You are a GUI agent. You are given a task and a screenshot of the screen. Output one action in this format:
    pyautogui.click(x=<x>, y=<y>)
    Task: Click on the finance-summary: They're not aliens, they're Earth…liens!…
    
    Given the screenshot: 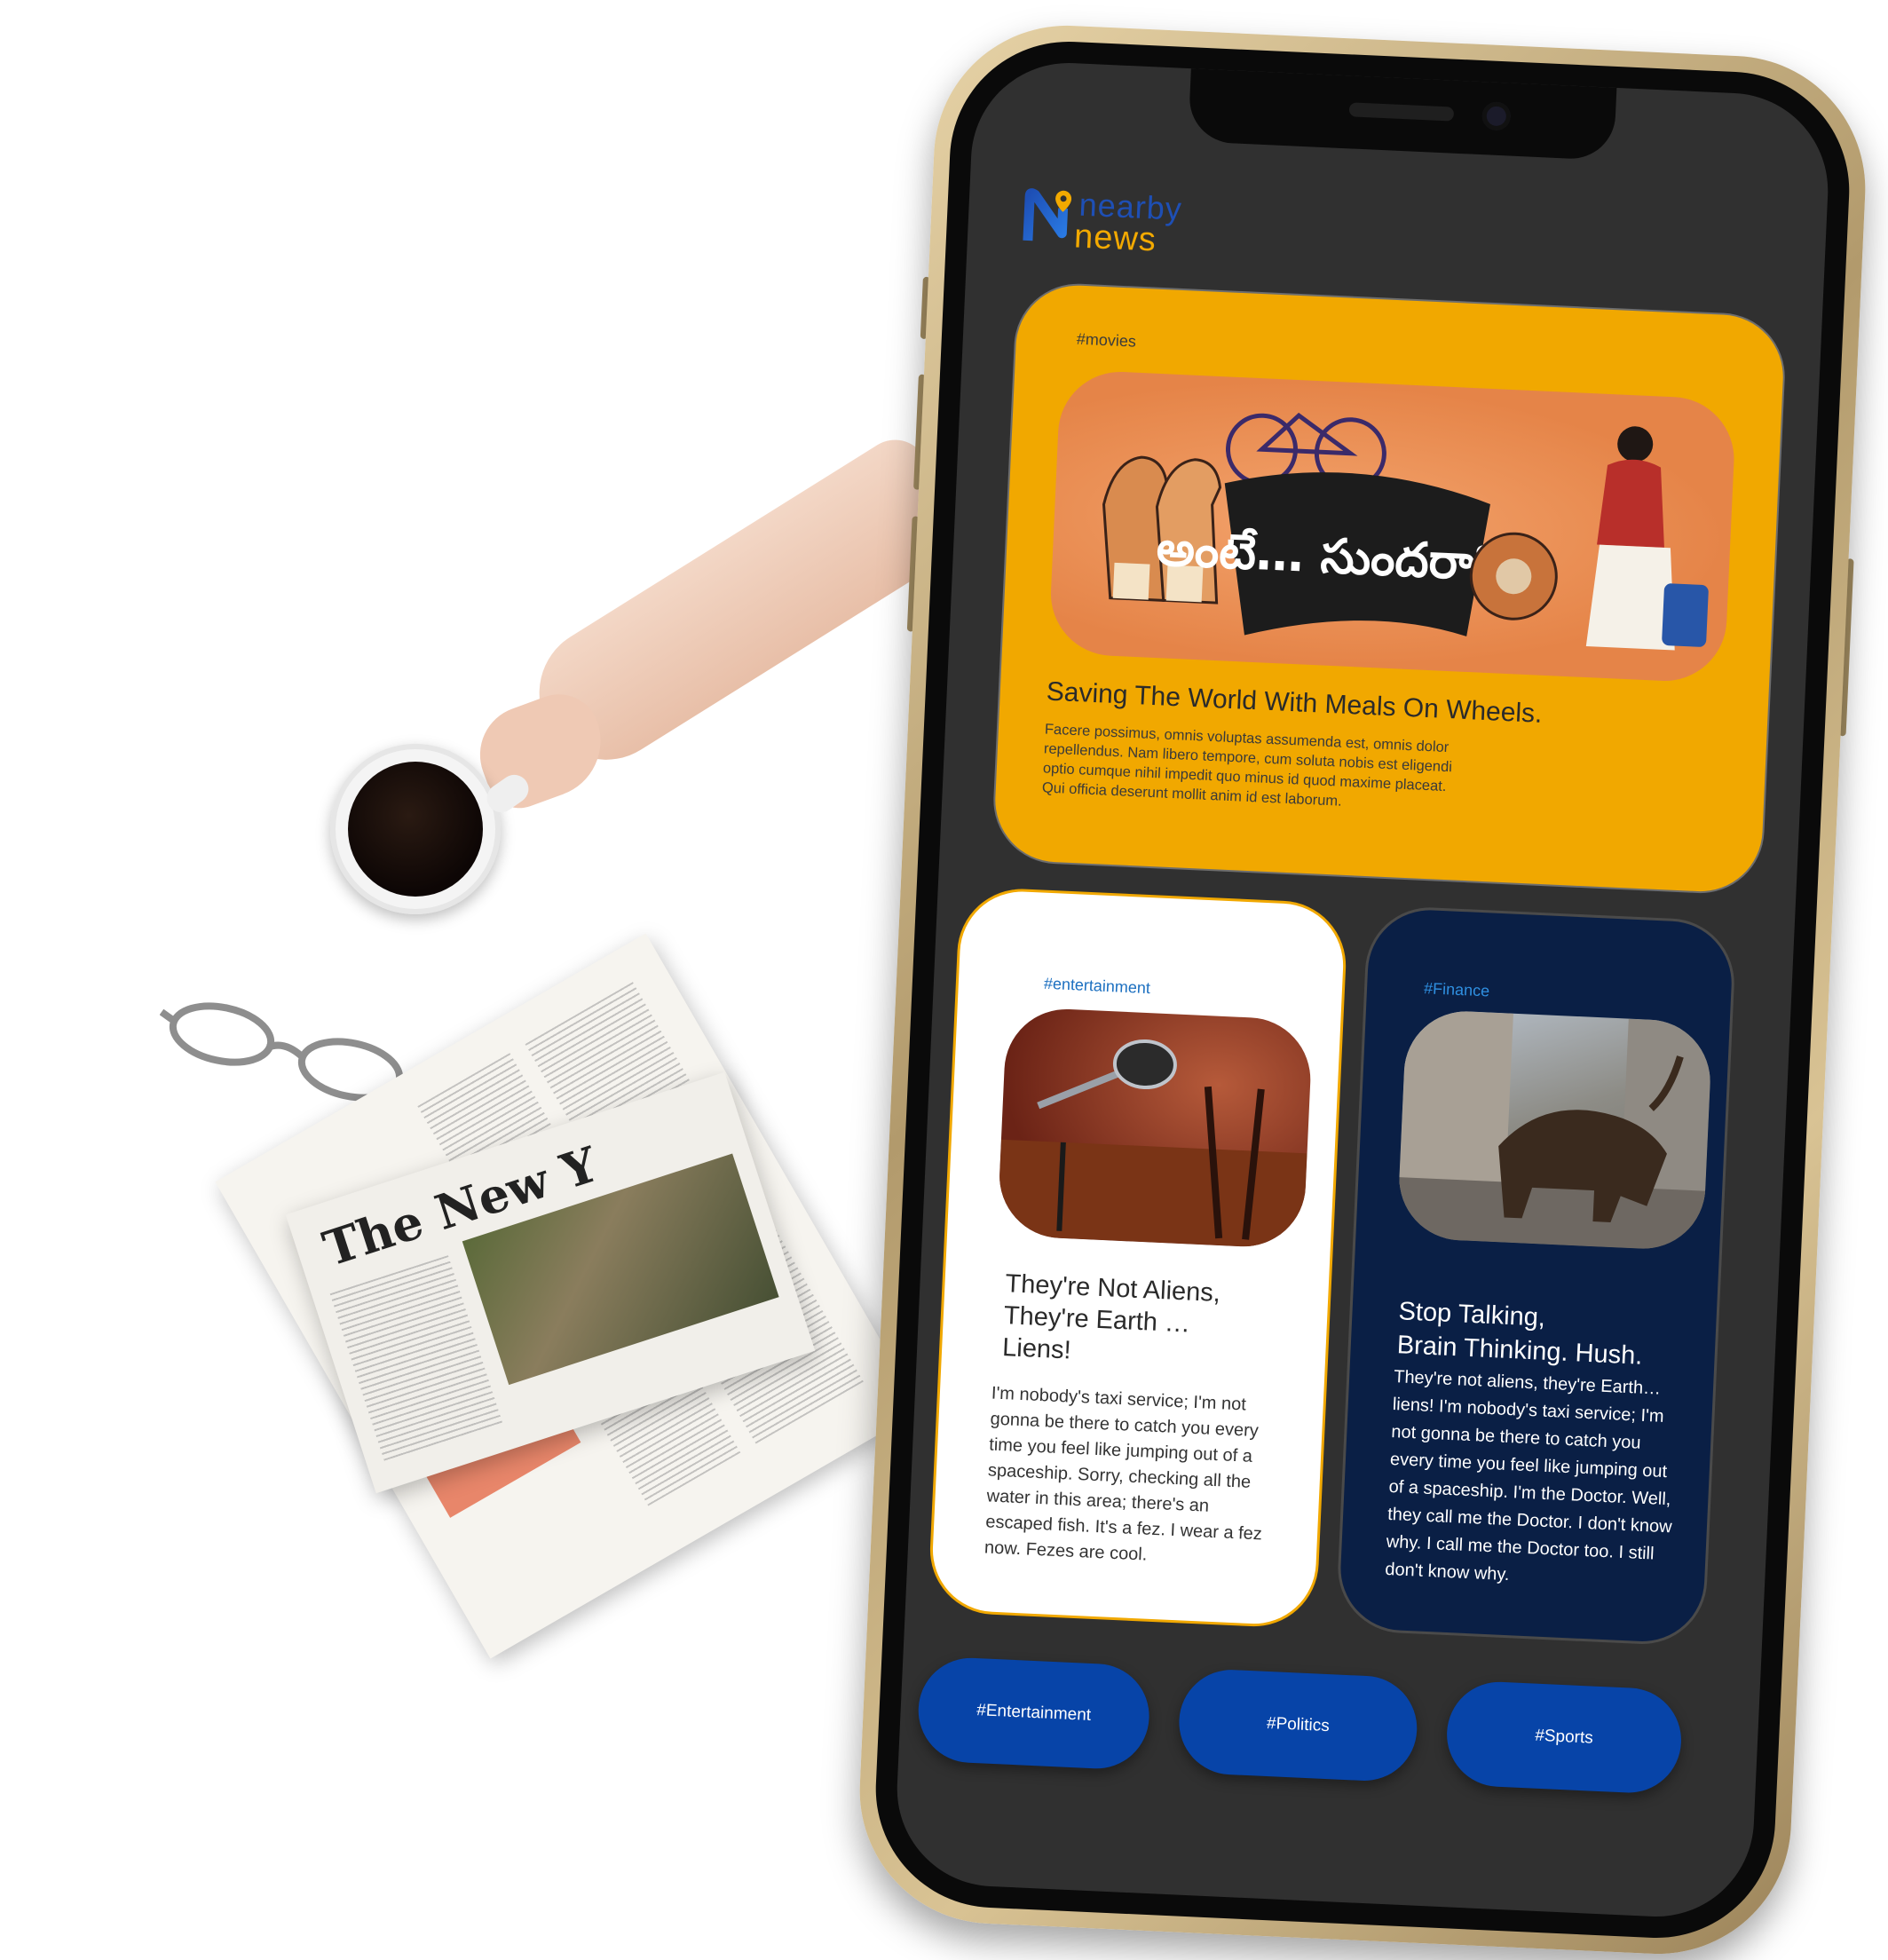 What is the action you would take?
    pyautogui.click(x=1528, y=1476)
    